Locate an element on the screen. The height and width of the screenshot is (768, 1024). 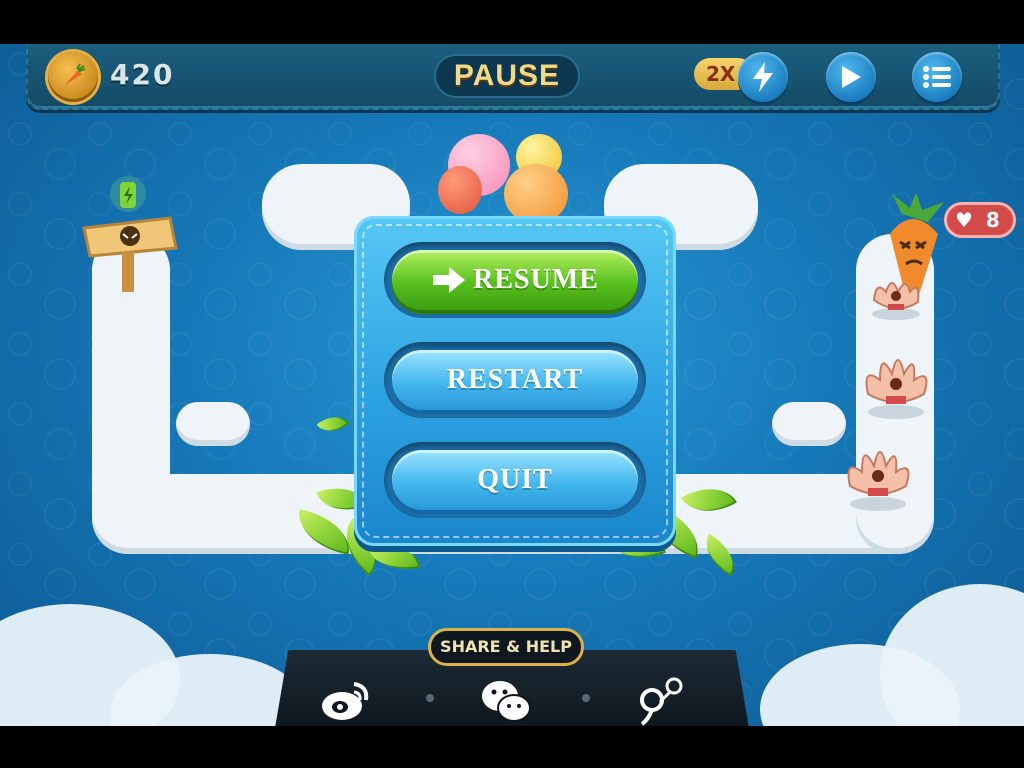
restart-slot: RESTART is located at coordinates (515, 380).